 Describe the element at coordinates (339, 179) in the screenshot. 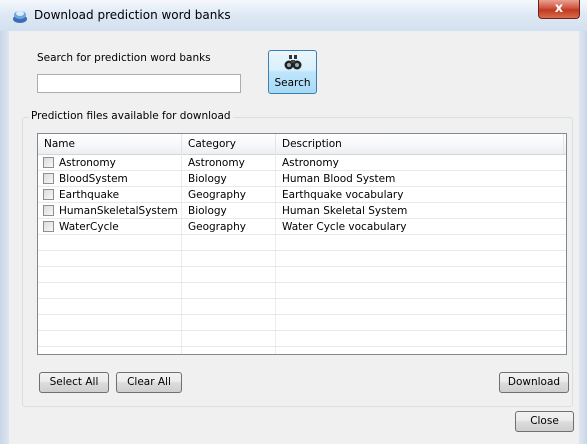

I see `cell-description: Human Blood System` at that location.